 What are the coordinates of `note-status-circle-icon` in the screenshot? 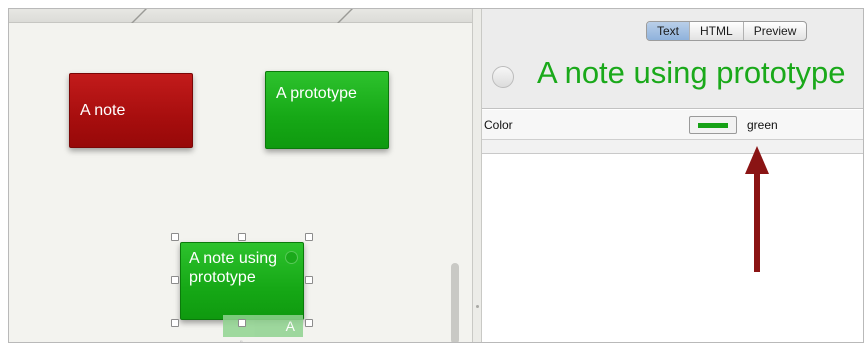 It's located at (503, 77).